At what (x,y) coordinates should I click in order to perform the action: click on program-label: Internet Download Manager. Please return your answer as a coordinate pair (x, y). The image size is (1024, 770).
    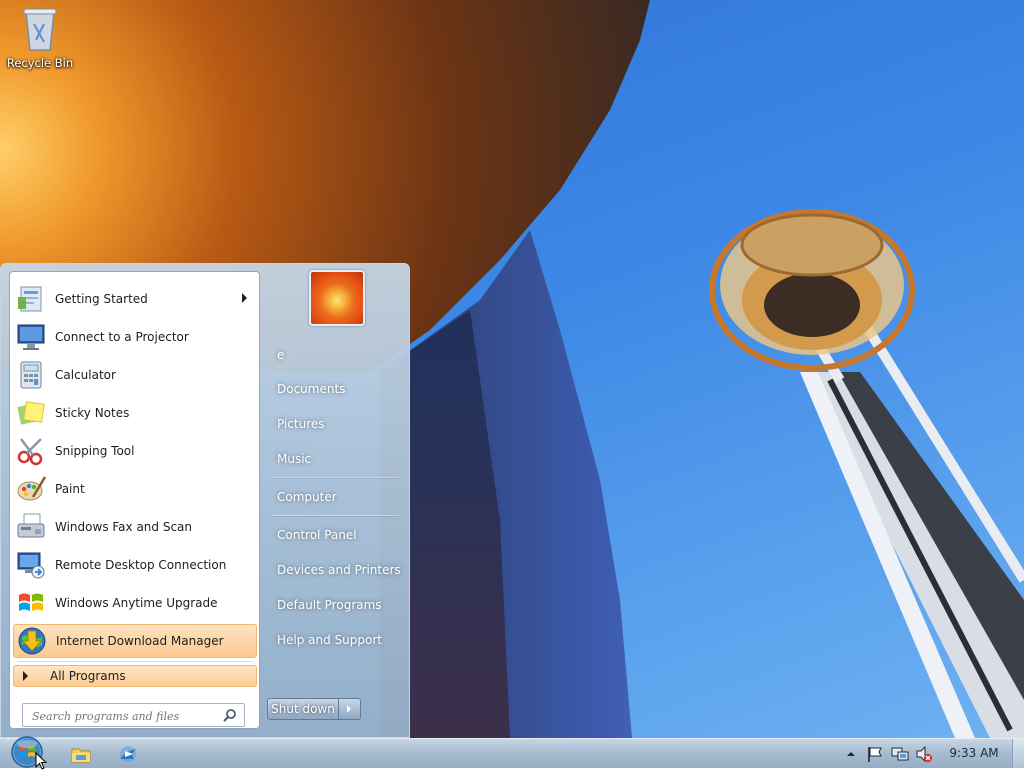
    Looking at the image, I should click on (140, 641).